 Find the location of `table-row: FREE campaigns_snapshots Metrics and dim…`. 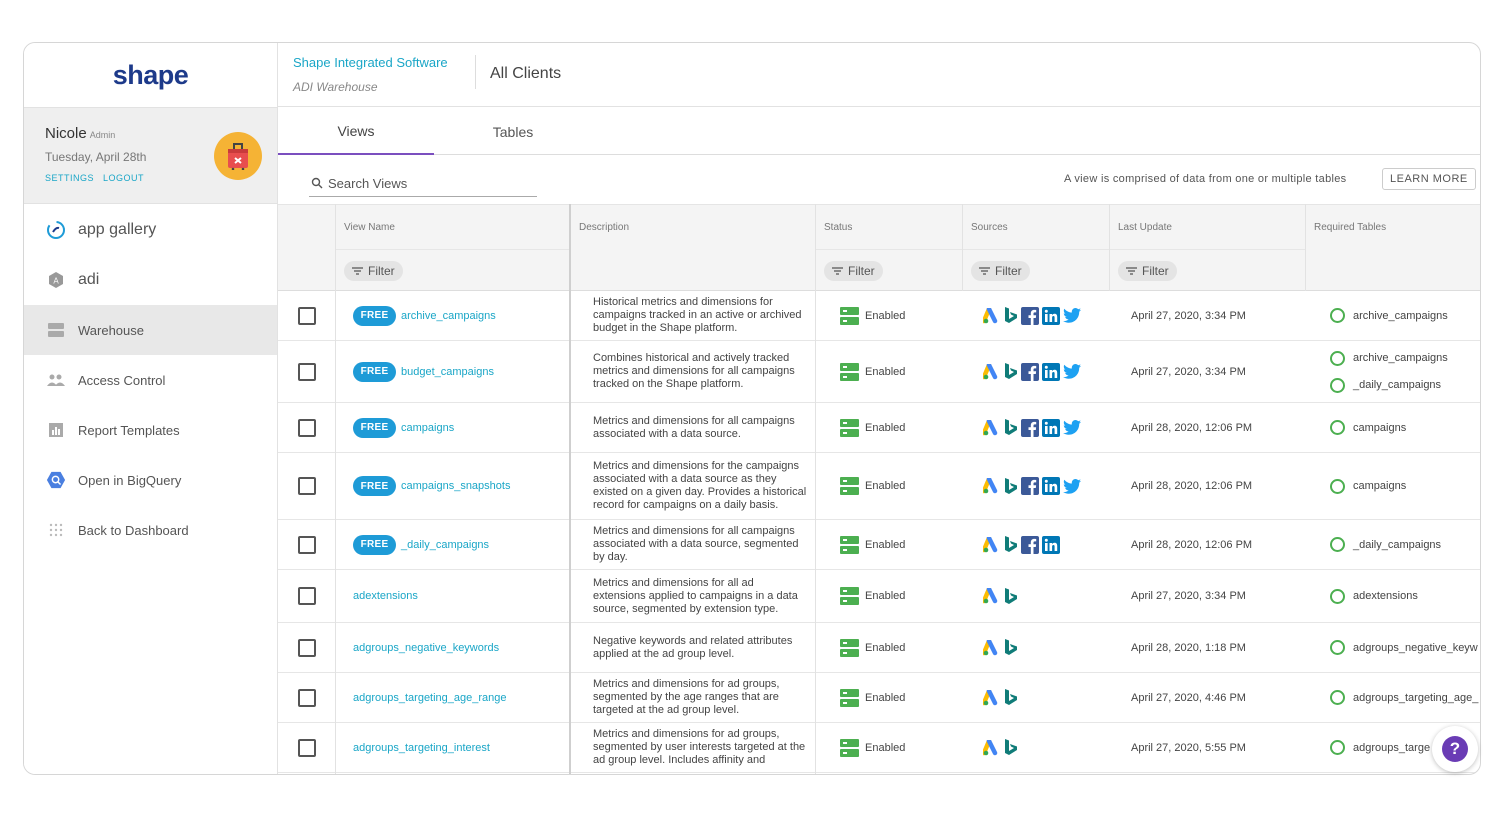

table-row: FREE campaigns_snapshots Metrics and dim… is located at coordinates (879, 486).